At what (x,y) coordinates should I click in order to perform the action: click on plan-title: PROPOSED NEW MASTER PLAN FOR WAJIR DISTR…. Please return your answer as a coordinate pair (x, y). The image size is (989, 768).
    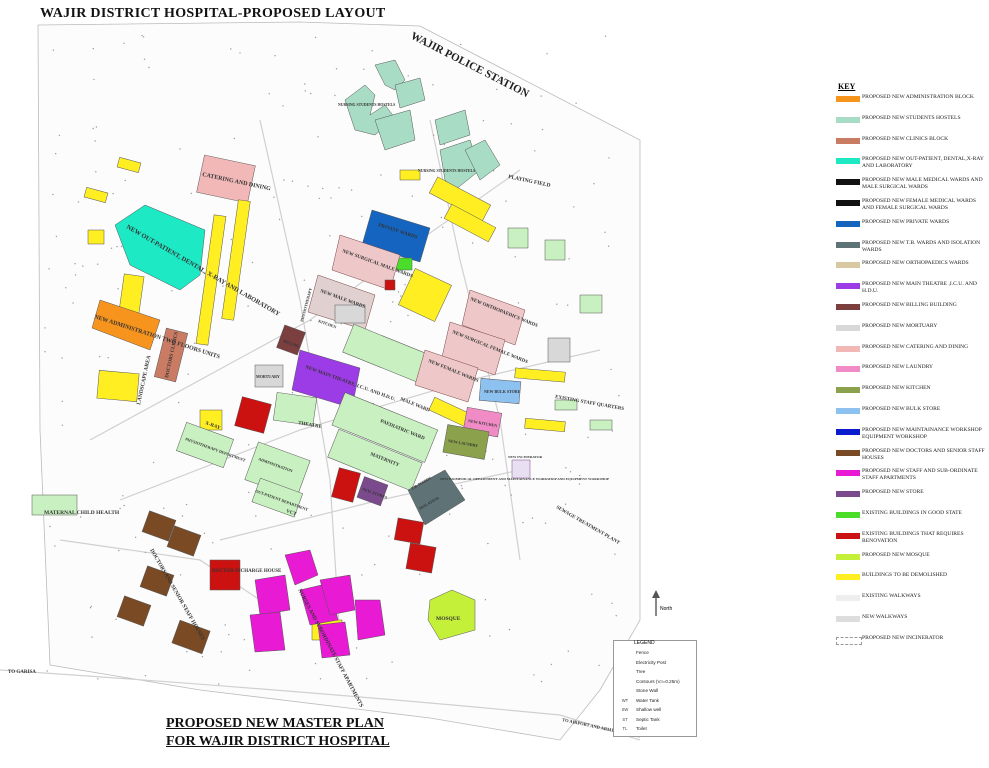
    Looking at the image, I should click on (278, 733).